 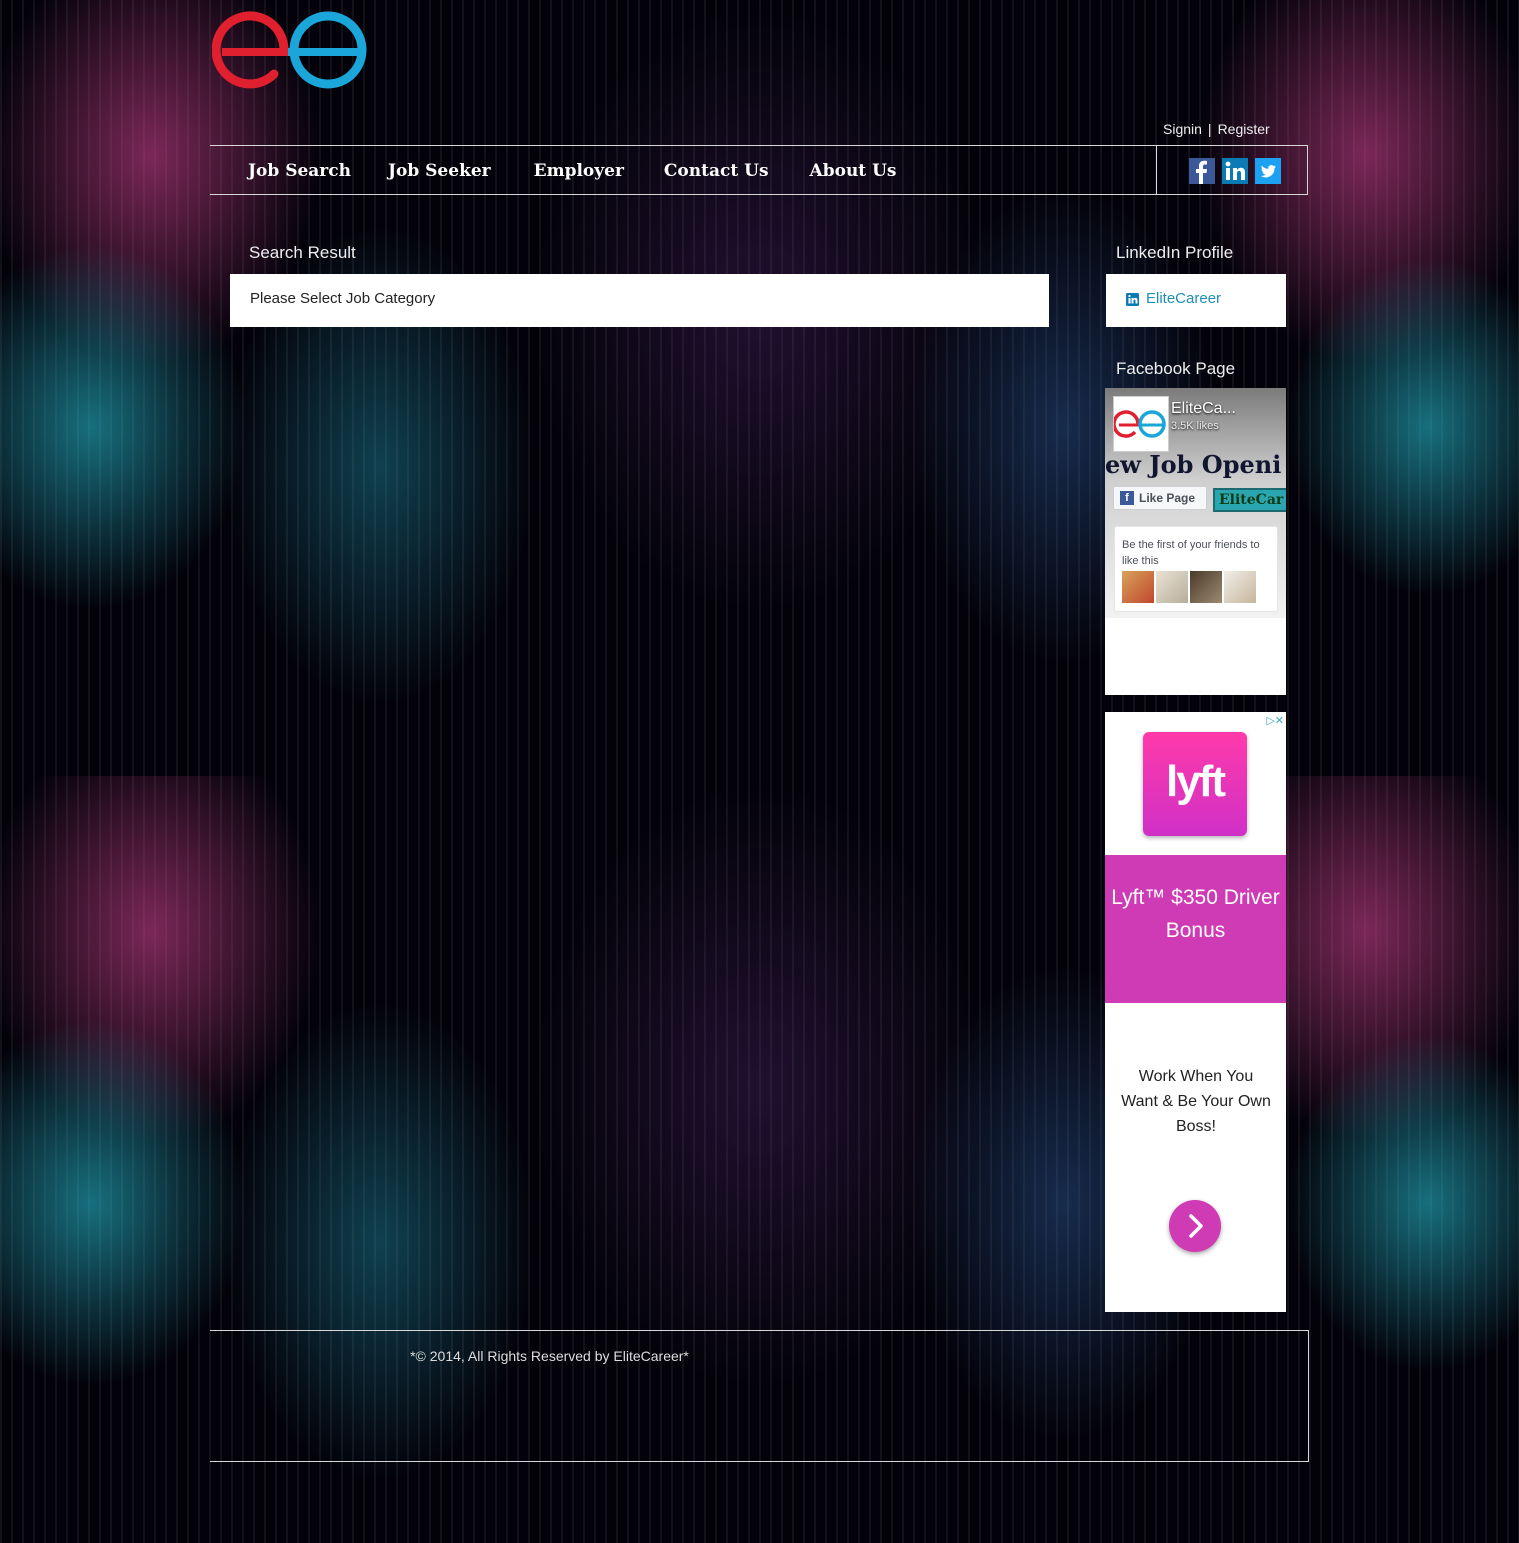 I want to click on social-links, so click(x=1232, y=170).